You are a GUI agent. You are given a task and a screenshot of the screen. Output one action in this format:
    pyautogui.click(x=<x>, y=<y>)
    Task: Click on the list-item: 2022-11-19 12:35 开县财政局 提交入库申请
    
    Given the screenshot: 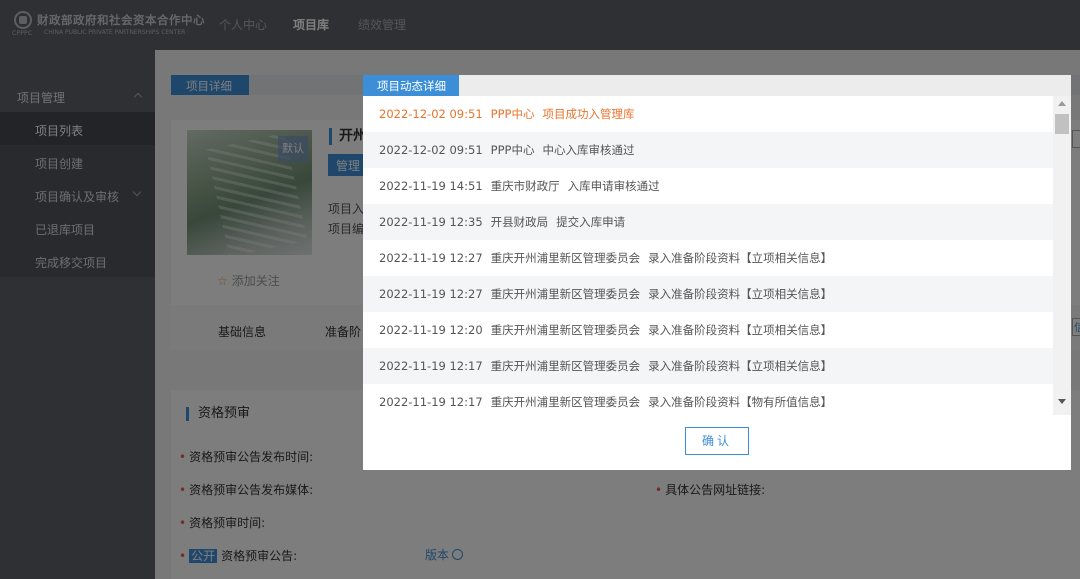 What is the action you would take?
    pyautogui.click(x=708, y=222)
    